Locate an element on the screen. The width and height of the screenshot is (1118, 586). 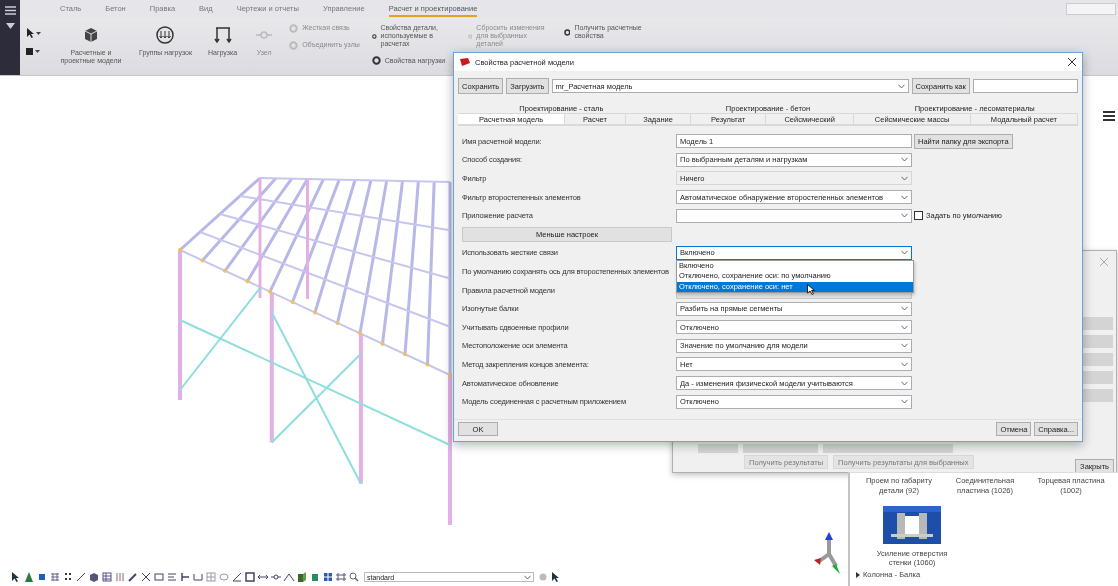
bracket-icon is located at coordinates (198, 577).